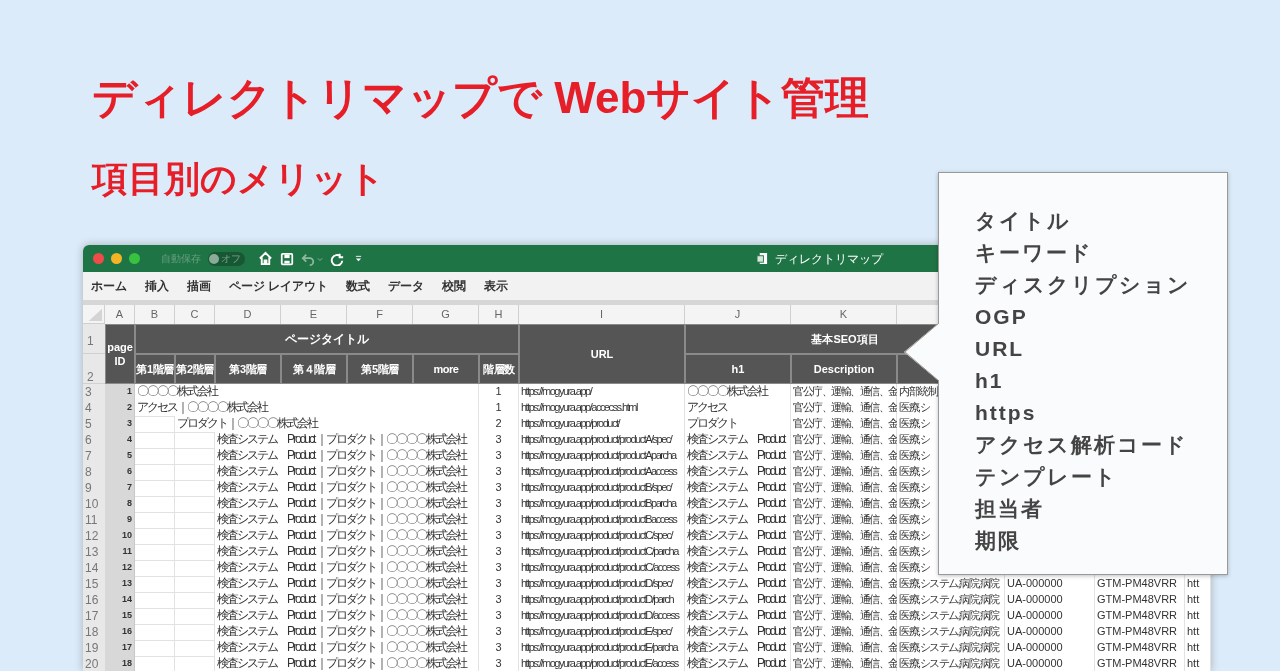 Image resolution: width=1280 pixels, height=671 pixels. I want to click on header-cell: 階層数, so click(499, 369).